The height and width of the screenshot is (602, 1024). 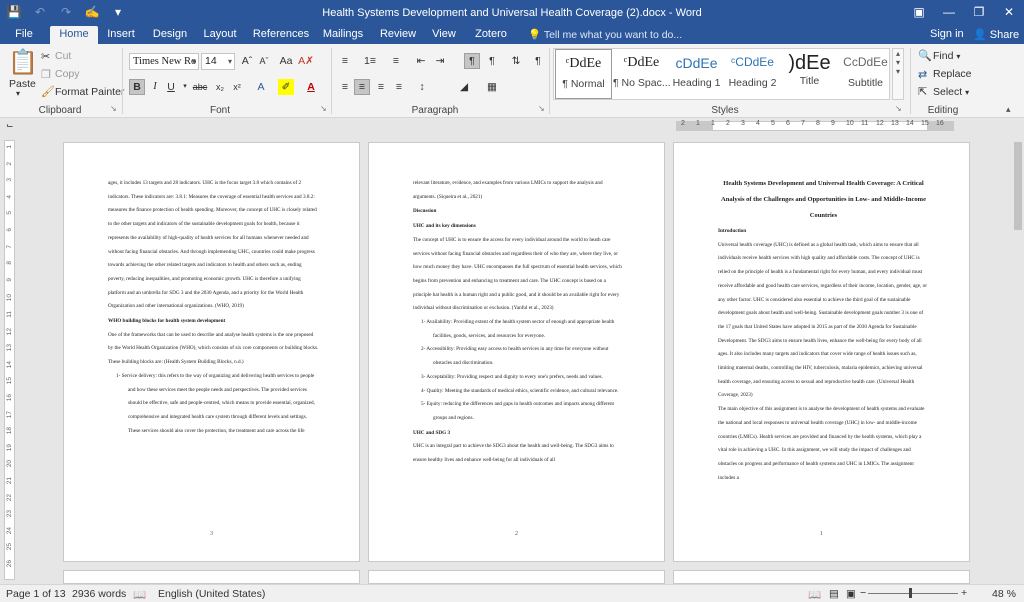 I want to click on copy-icon: ❐, so click(x=46, y=74).